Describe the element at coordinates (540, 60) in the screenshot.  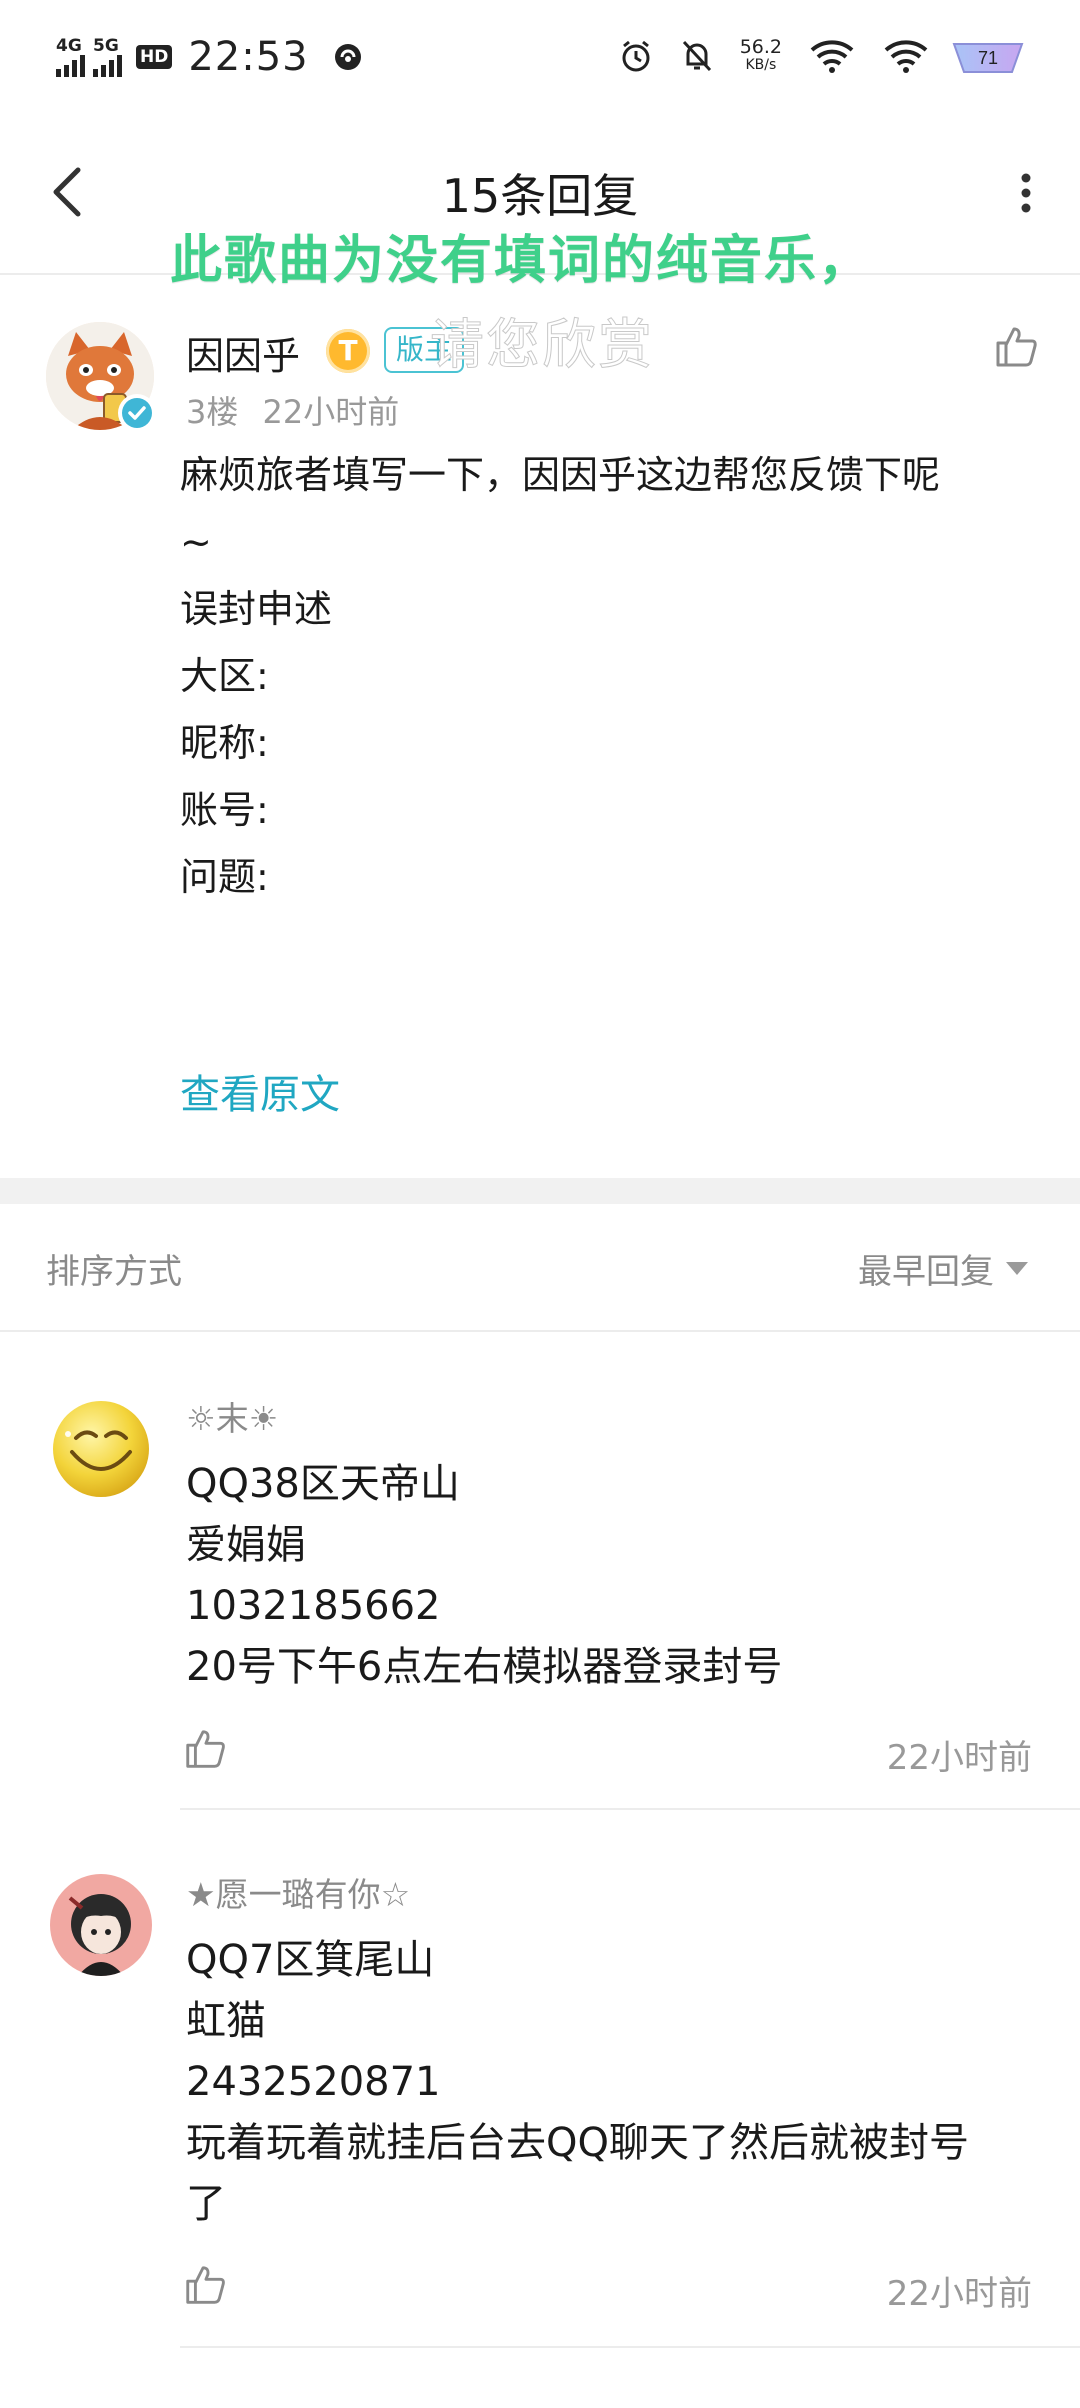
I see `status-bar: 4G 5G HD 22:53 56.2 KB/s 71` at that location.